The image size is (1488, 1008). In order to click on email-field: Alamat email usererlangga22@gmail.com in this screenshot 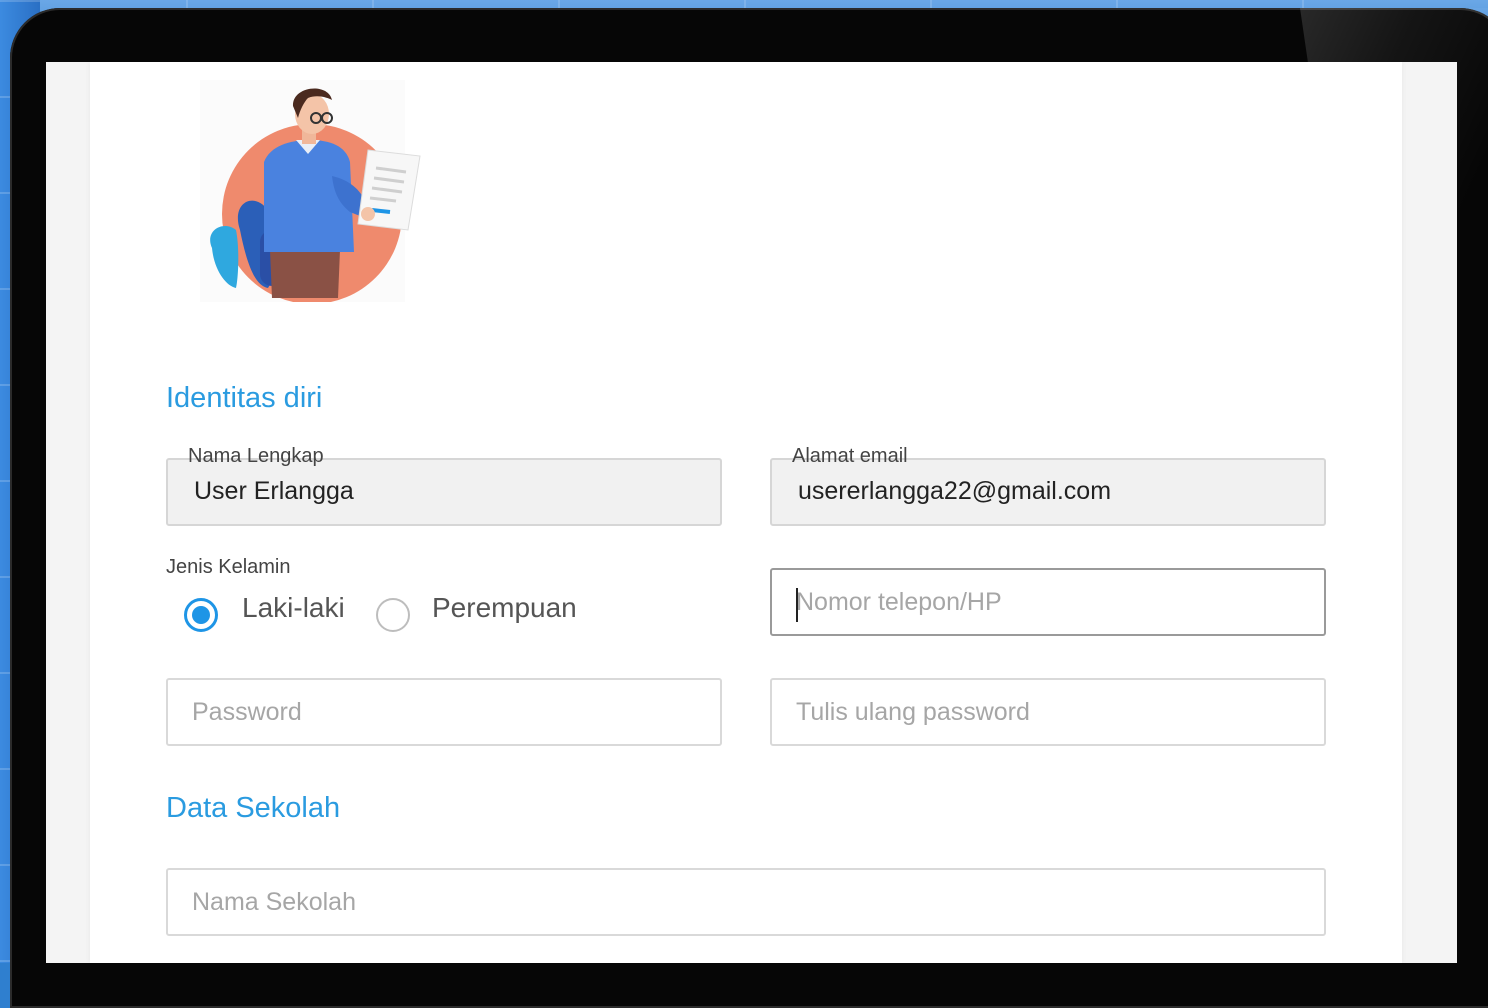, I will do `click(1048, 485)`.